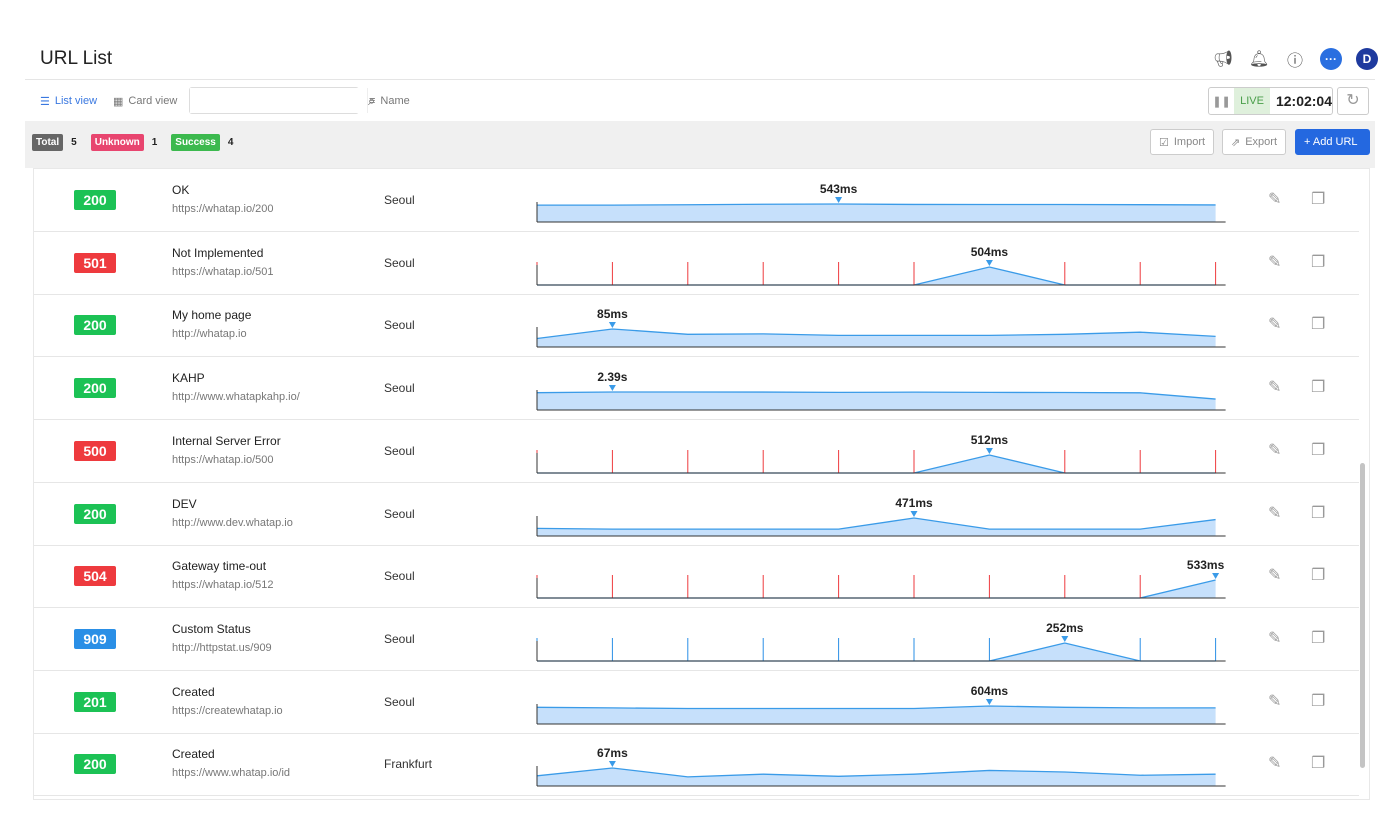  What do you see at coordinates (118, 101) in the screenshot?
I see `chart-card-icon: ▦` at bounding box center [118, 101].